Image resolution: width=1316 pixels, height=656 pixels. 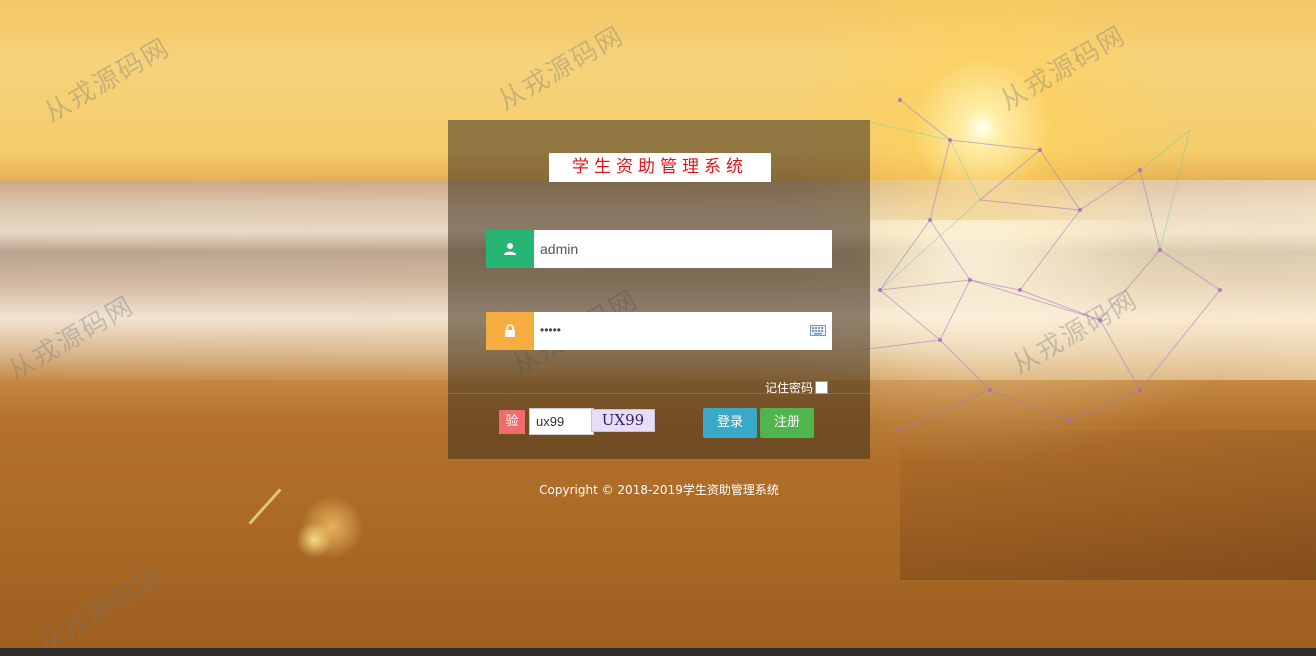 What do you see at coordinates (787, 423) in the screenshot?
I see `register-button: 注册` at bounding box center [787, 423].